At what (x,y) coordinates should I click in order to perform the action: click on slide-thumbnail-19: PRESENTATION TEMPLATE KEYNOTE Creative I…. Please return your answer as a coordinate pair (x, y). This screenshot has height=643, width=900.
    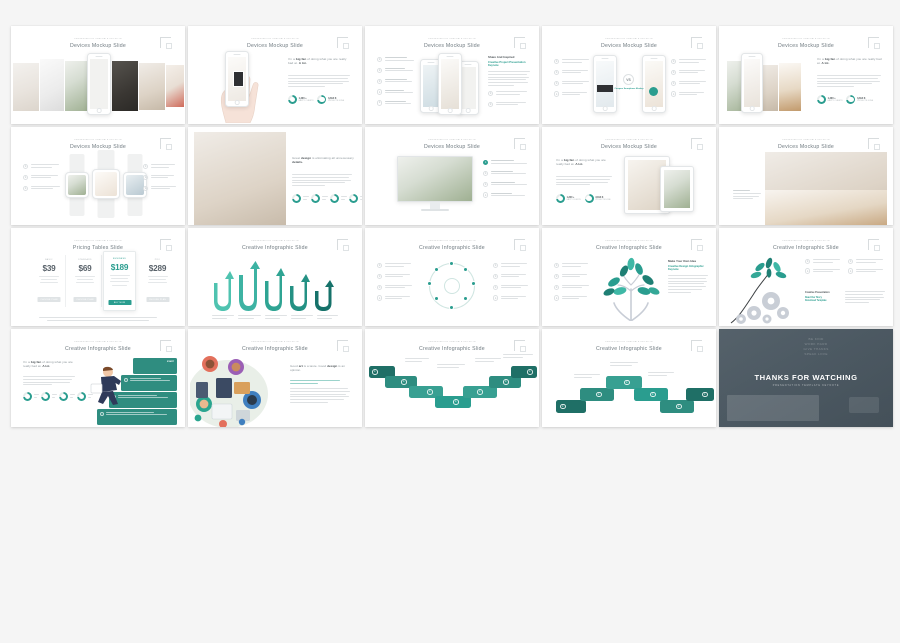
    Looking at the image, I should click on (629, 378).